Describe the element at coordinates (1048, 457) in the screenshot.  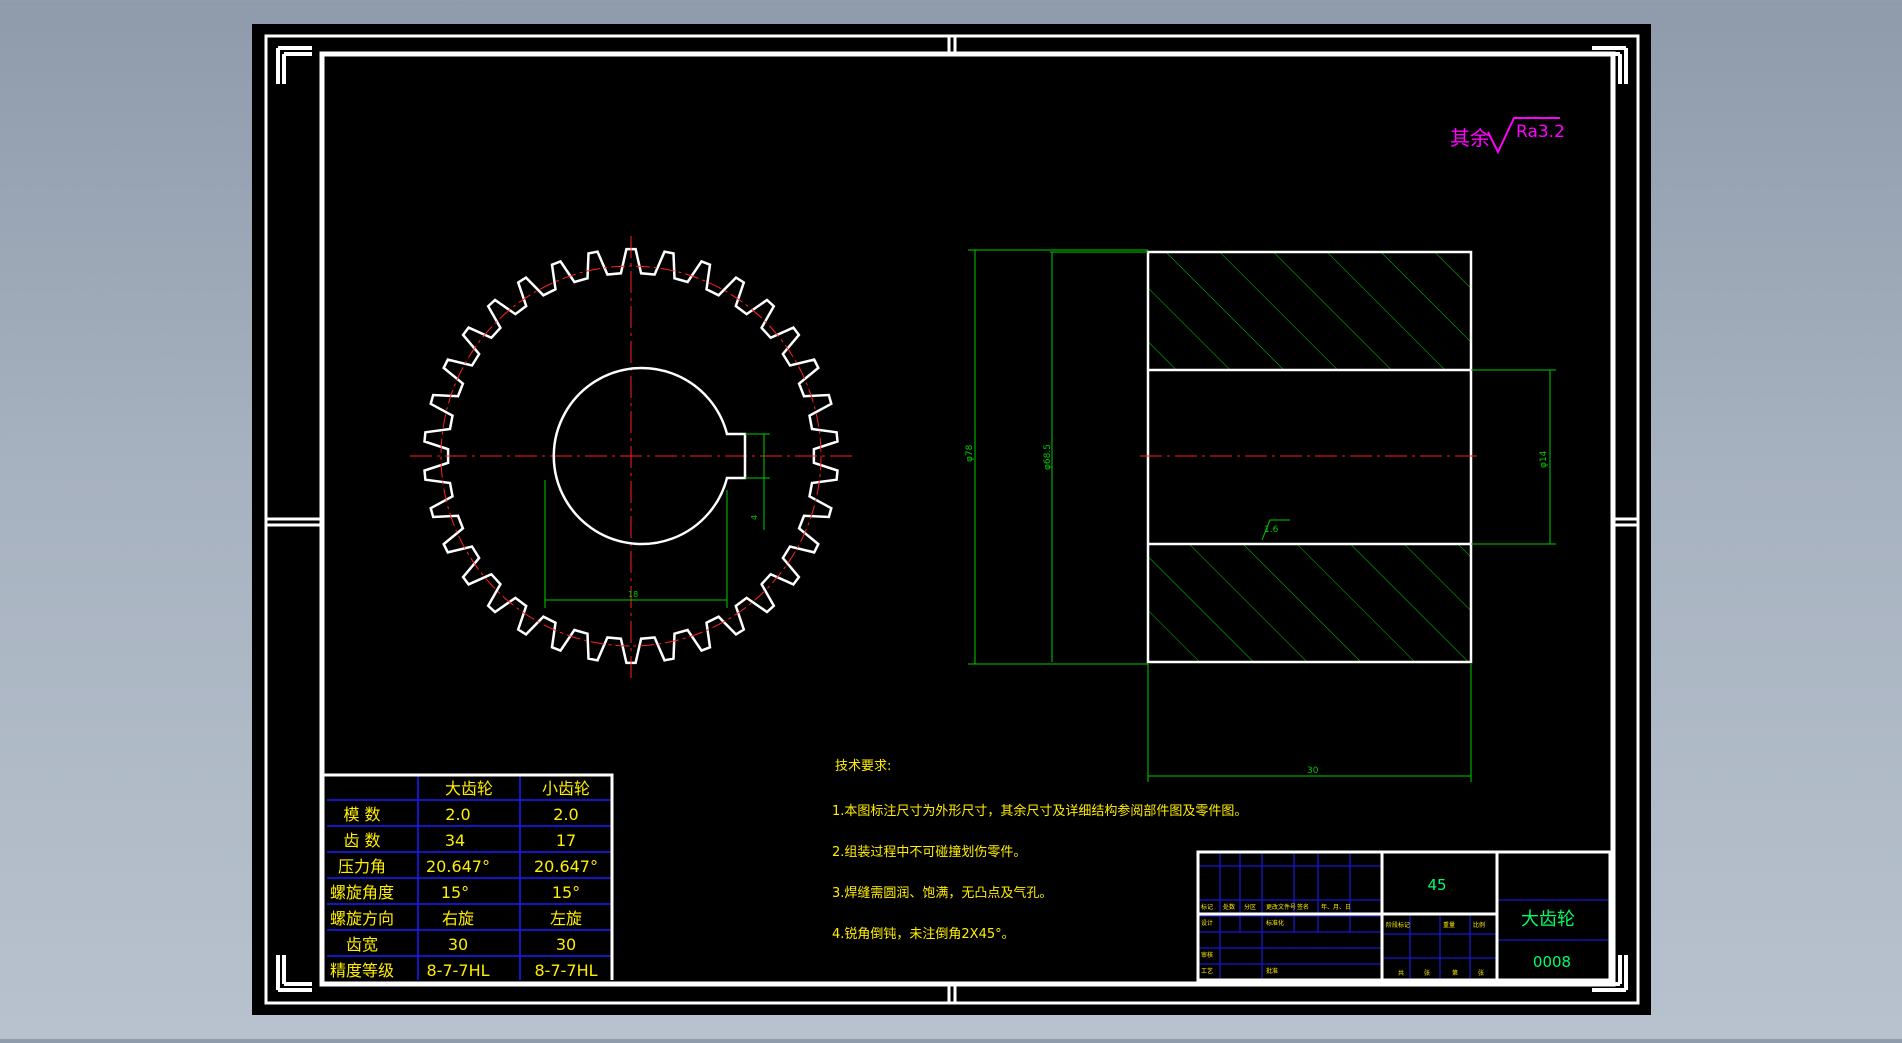
I see `pitch-diameter-dim: φ68.5` at that location.